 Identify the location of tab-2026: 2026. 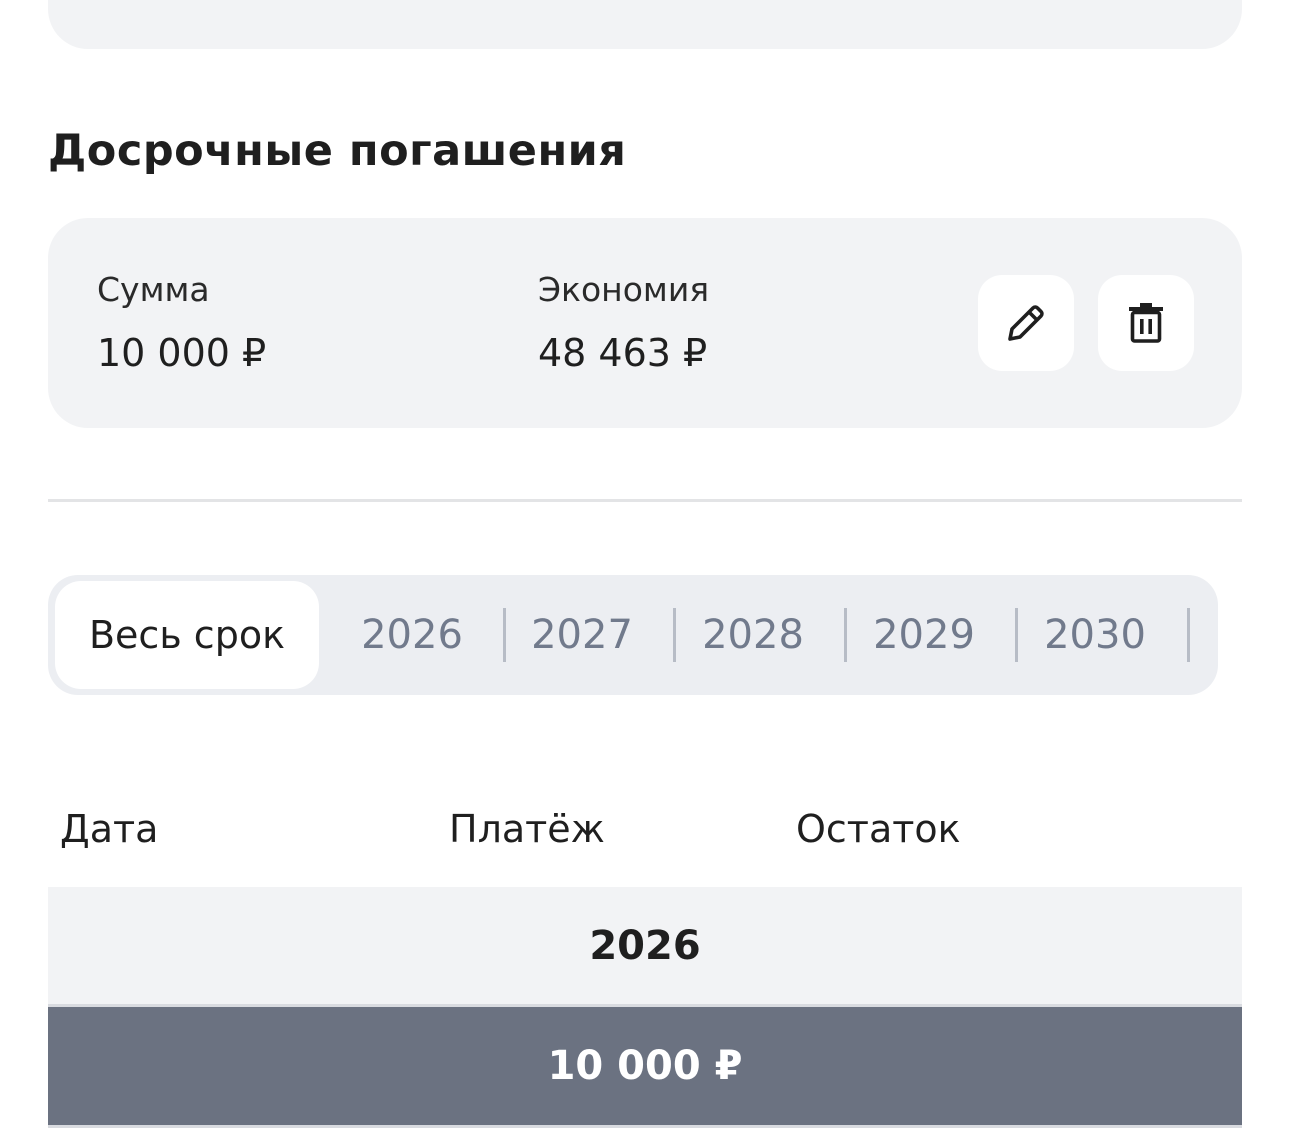
(412, 635).